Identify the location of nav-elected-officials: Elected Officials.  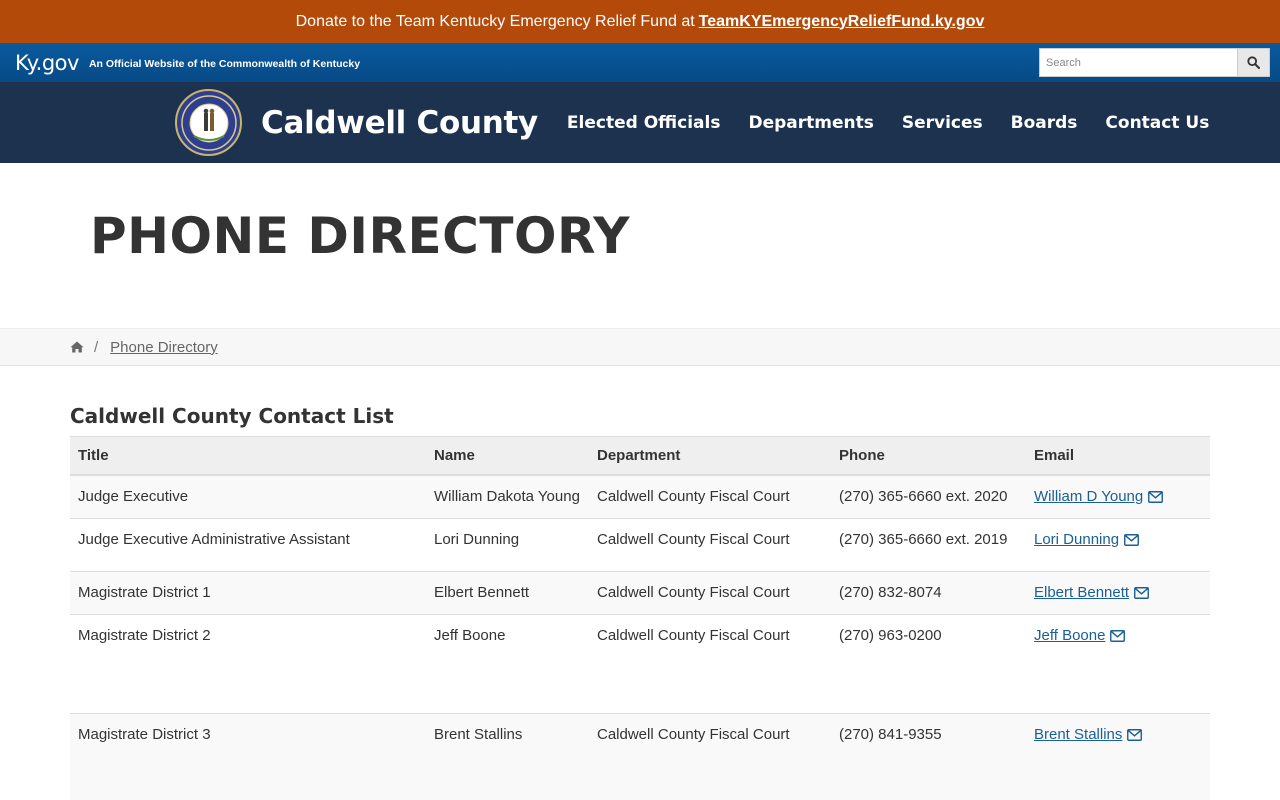
(644, 123).